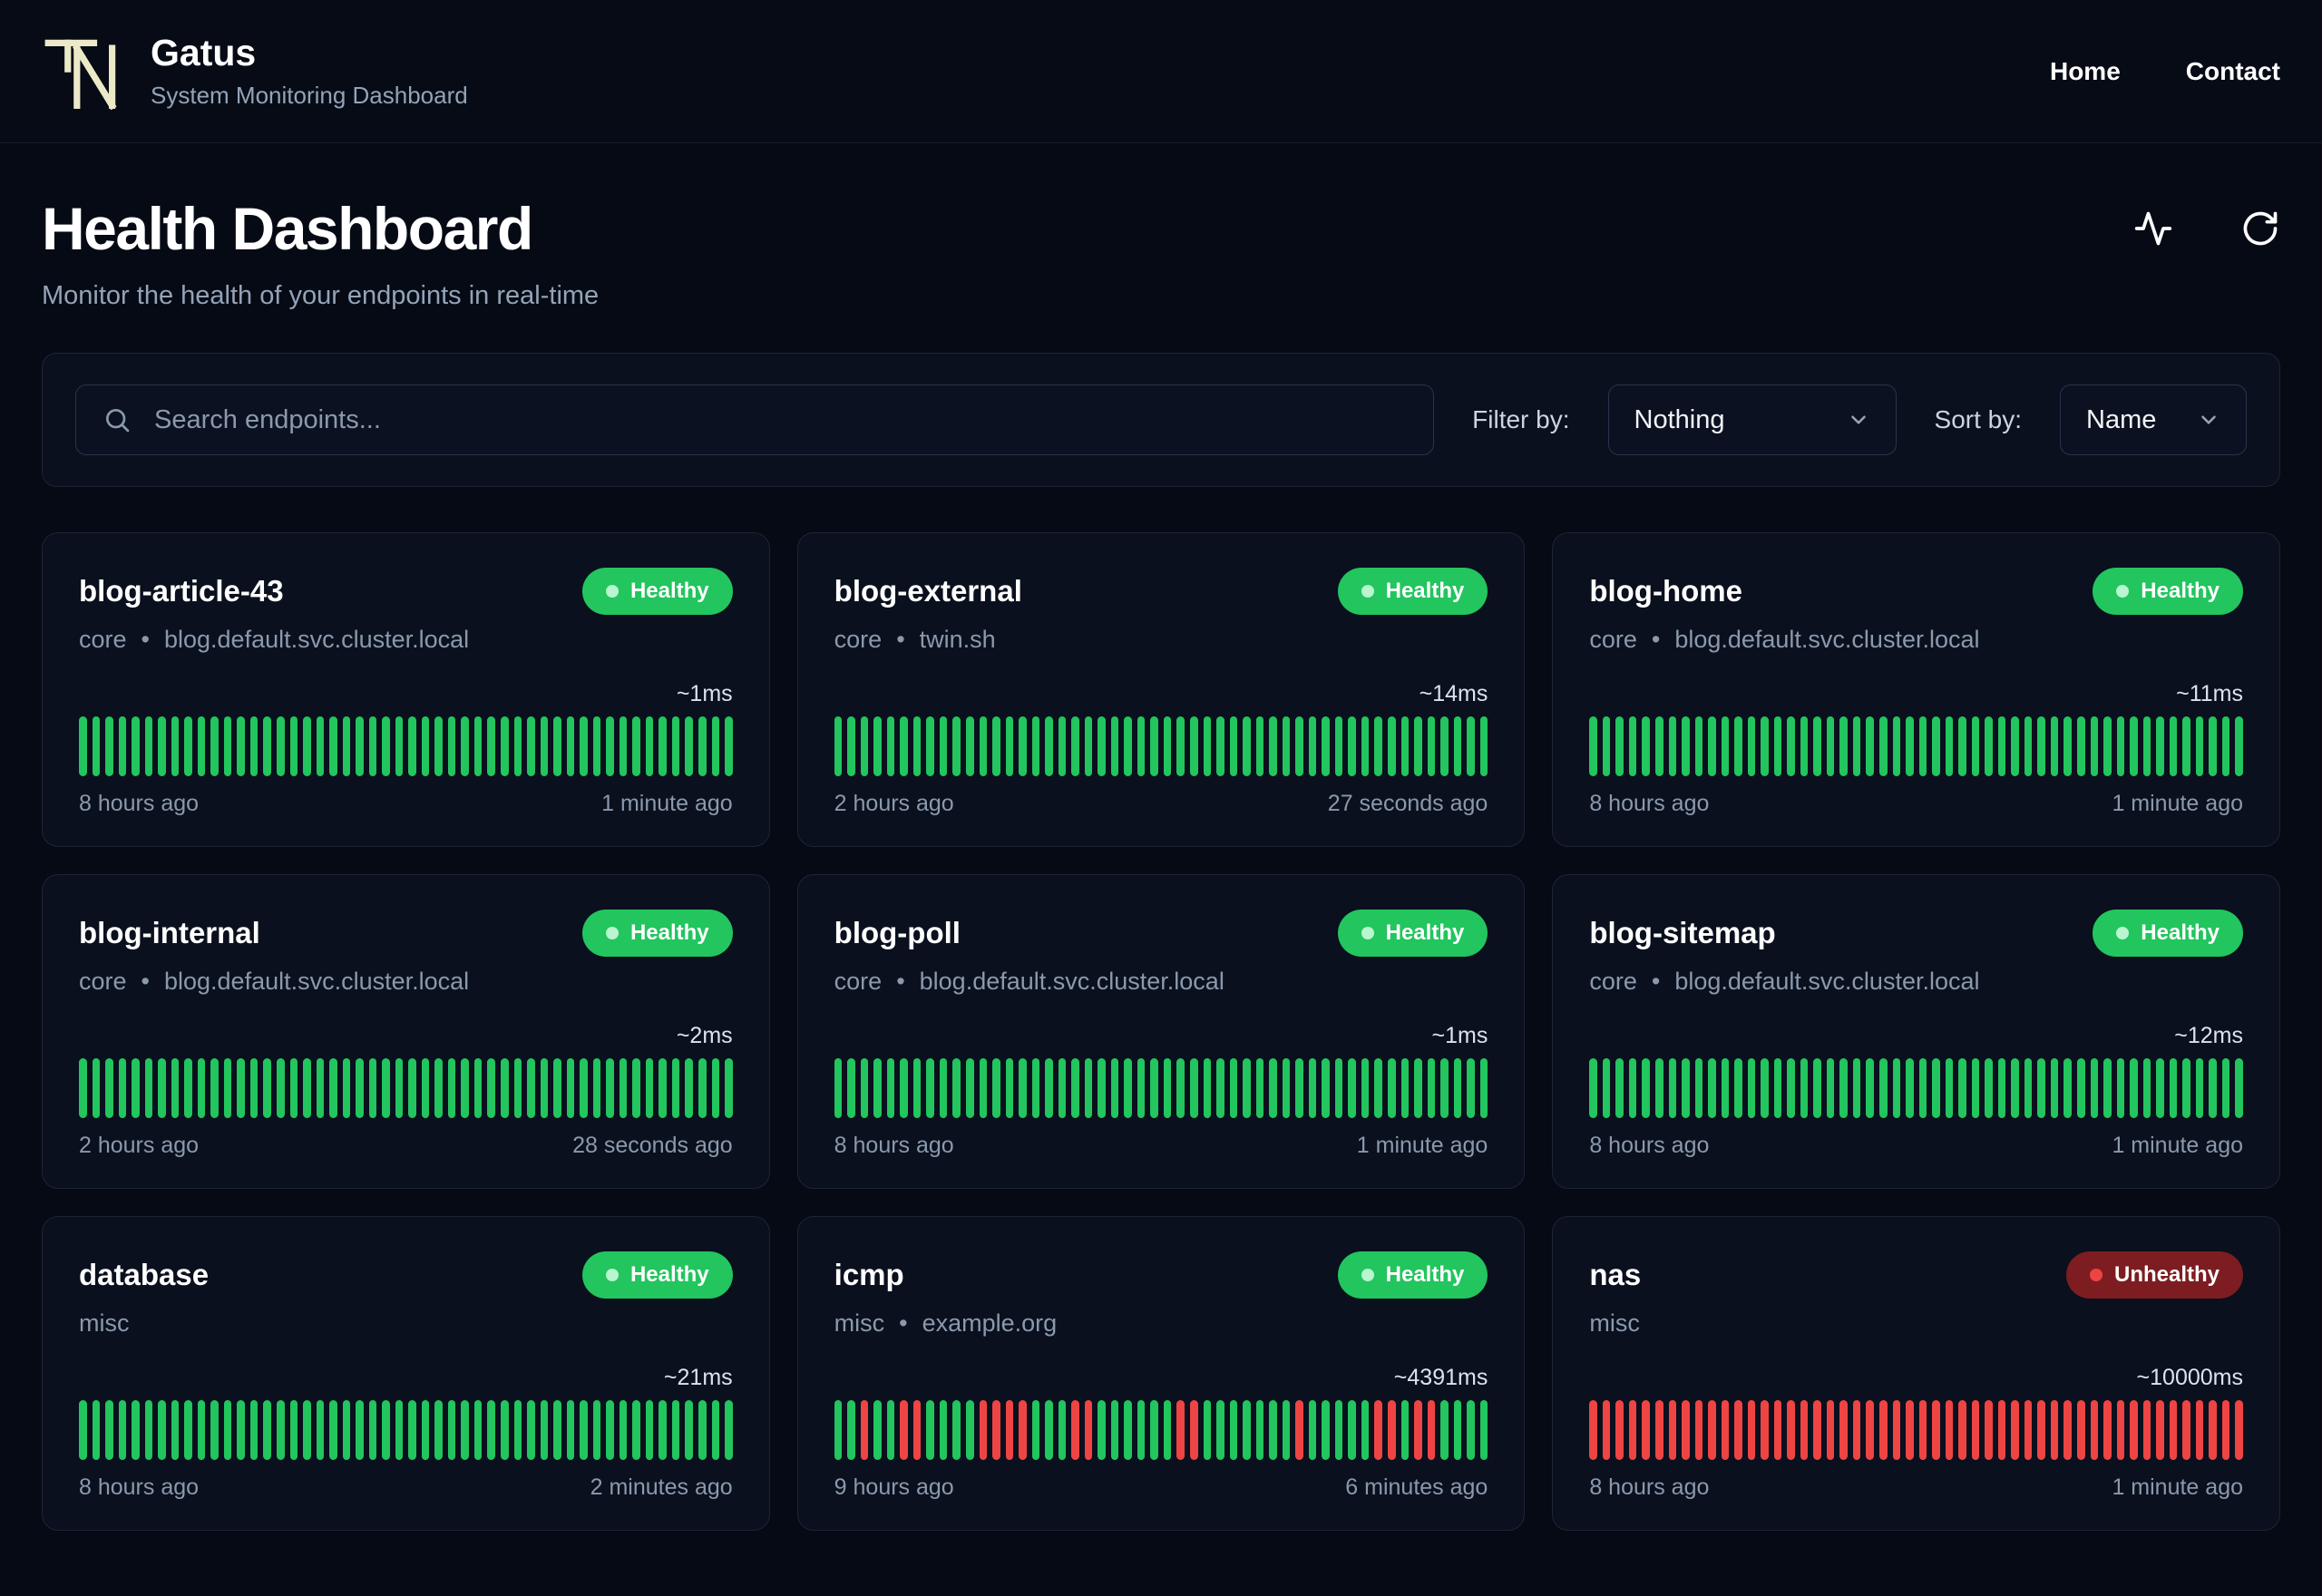 The width and height of the screenshot is (2322, 1596). What do you see at coordinates (2177, 803) in the screenshot?
I see `range-end: 1 minute ago` at bounding box center [2177, 803].